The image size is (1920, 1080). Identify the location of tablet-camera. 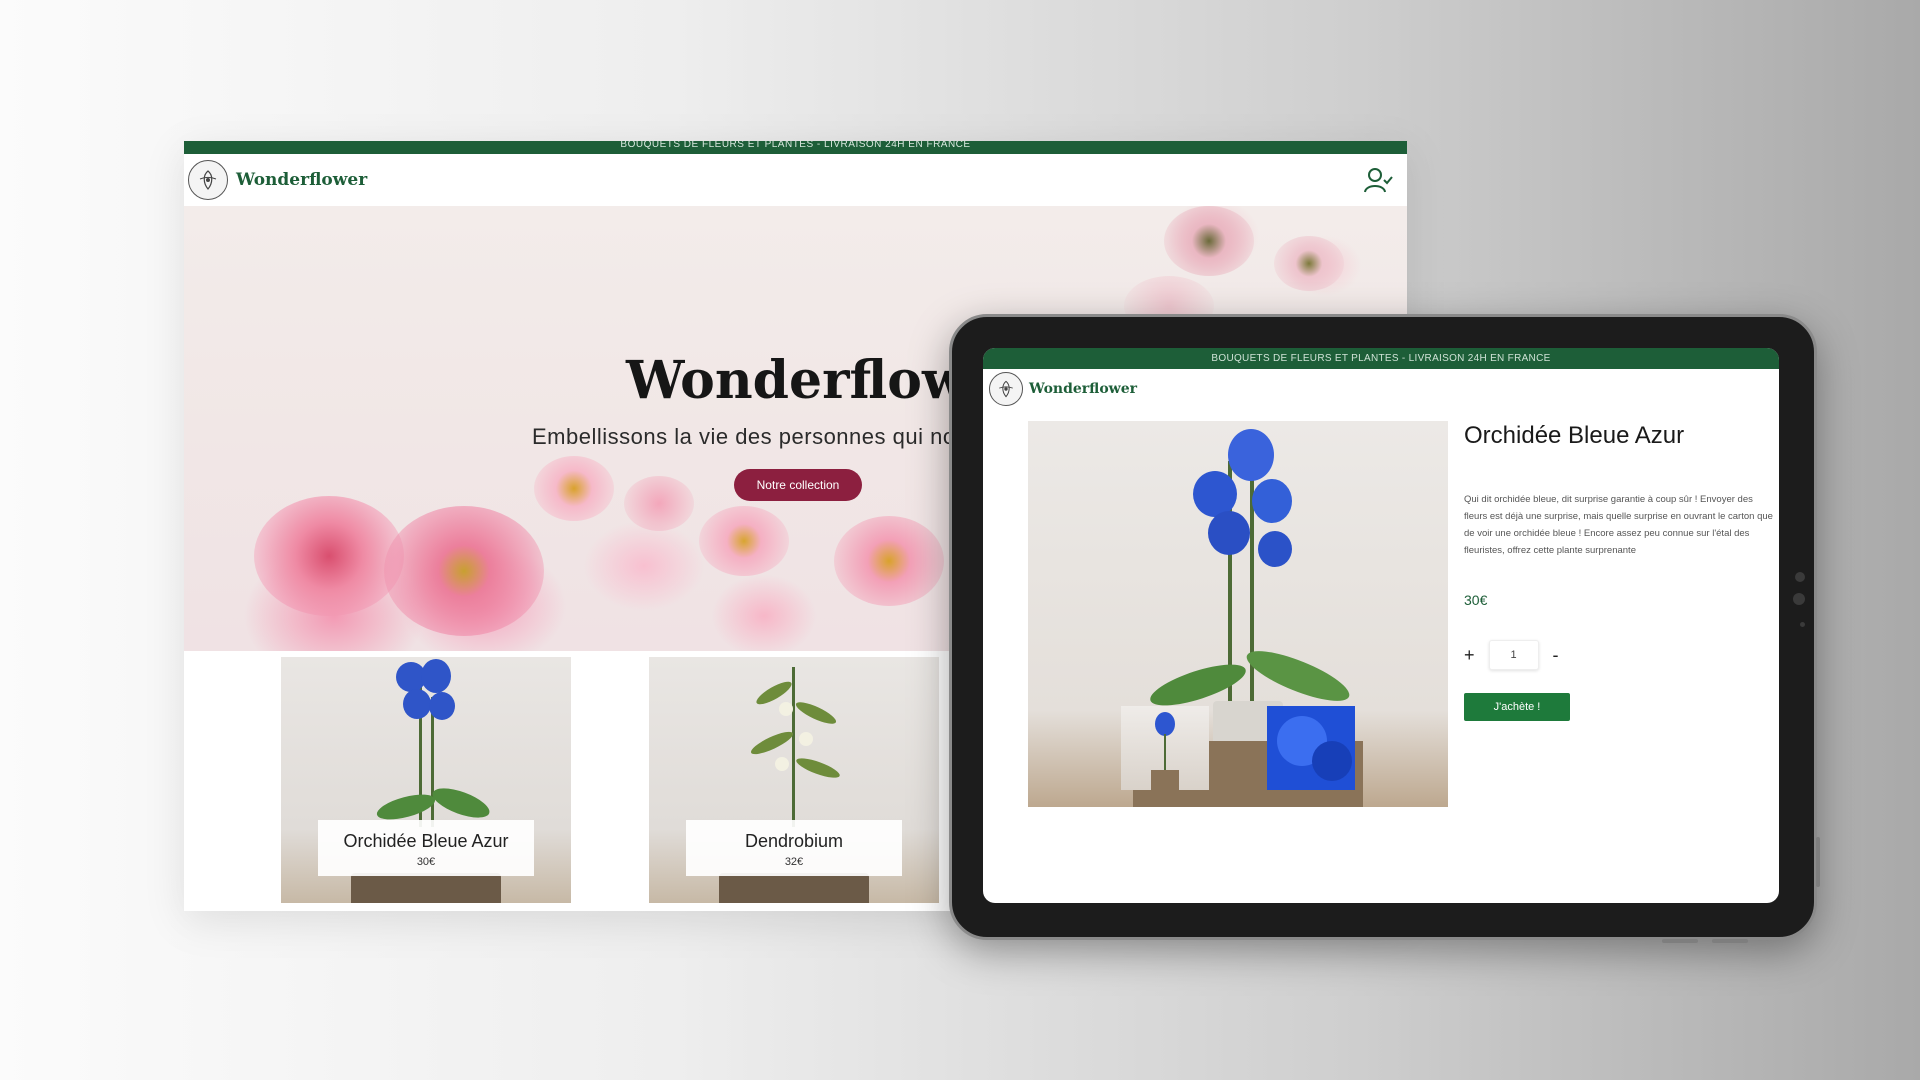
(1799, 599).